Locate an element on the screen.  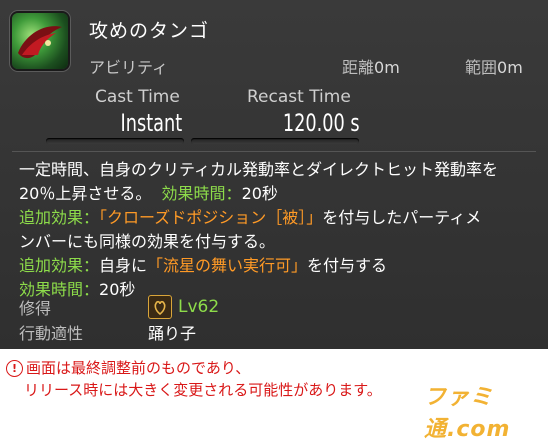
acquire-label: 修得 is located at coordinates (35, 308).